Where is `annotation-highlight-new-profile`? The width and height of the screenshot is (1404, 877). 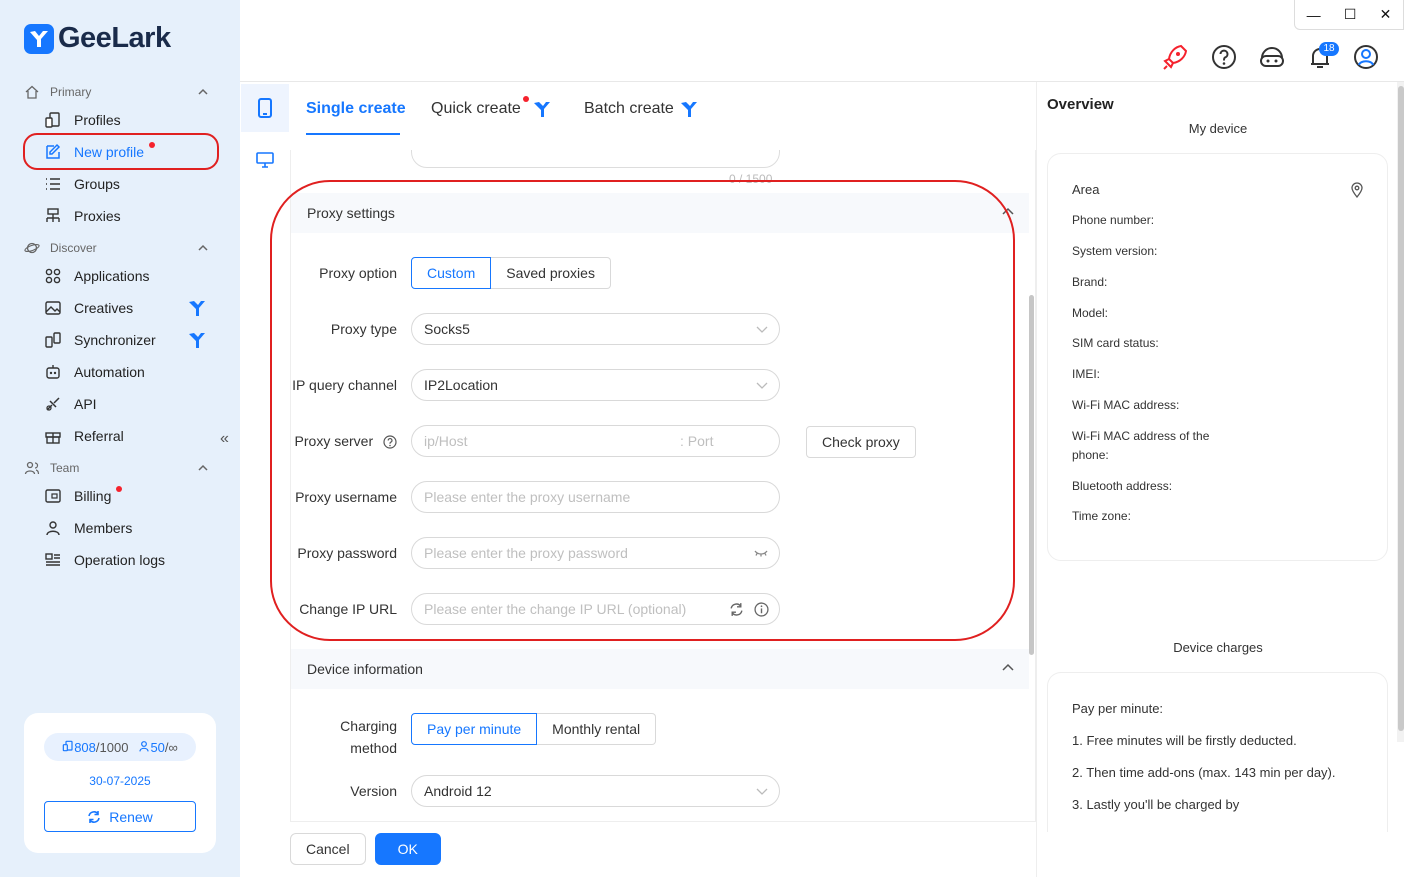
annotation-highlight-new-profile is located at coordinates (121, 151).